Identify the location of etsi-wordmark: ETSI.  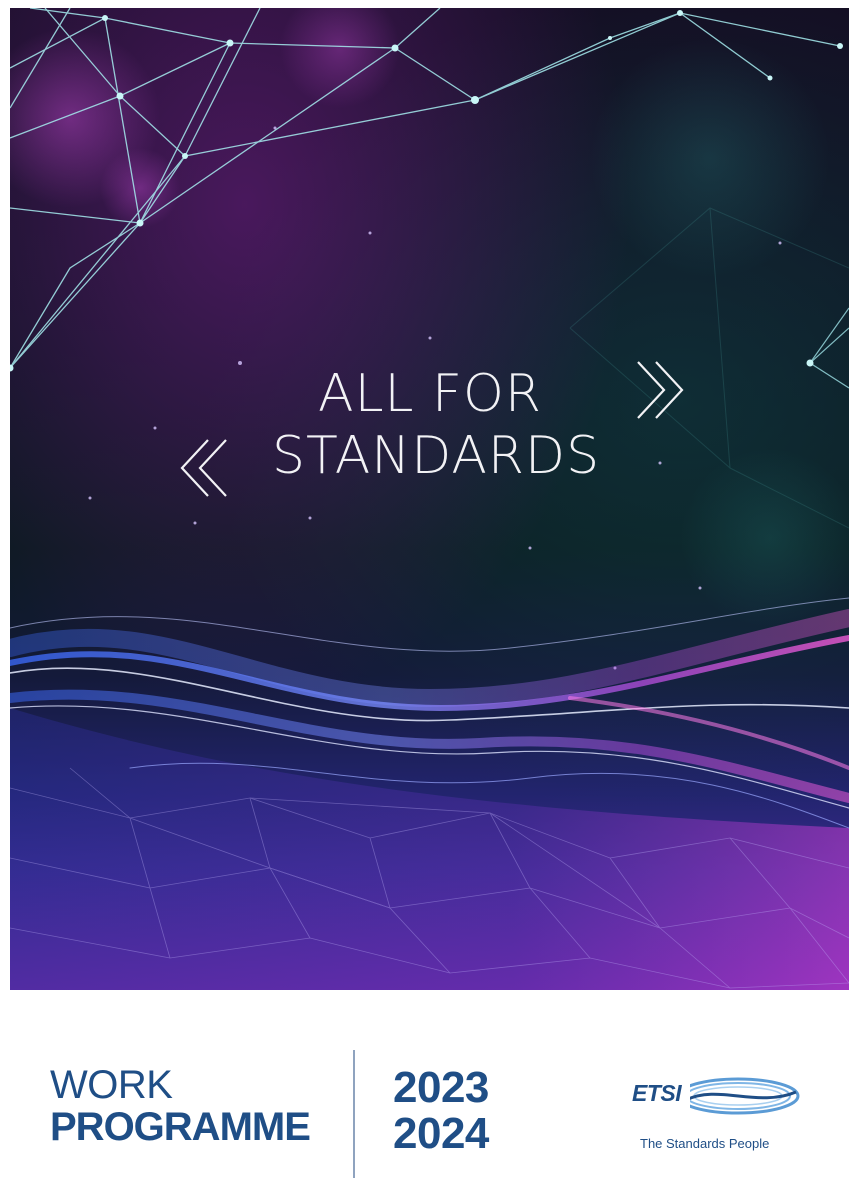
(657, 1093).